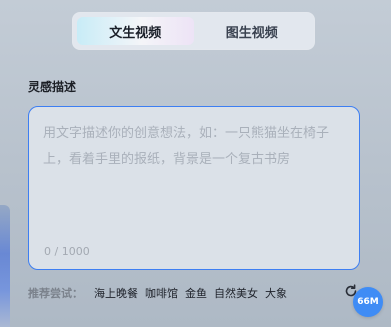  I want to click on suggestion-row: 推荐尝试： 海上晚餐 咖啡馆 金鱼 自然美女 大象, so click(157, 293).